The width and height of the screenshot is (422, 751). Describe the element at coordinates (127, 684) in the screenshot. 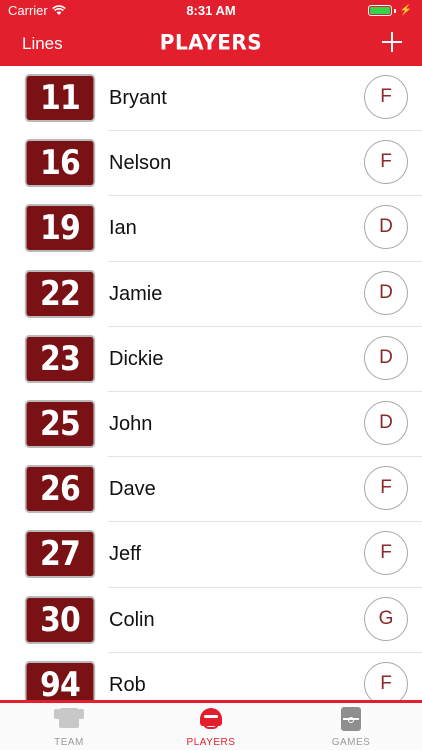

I see `player-name: Rob` at that location.